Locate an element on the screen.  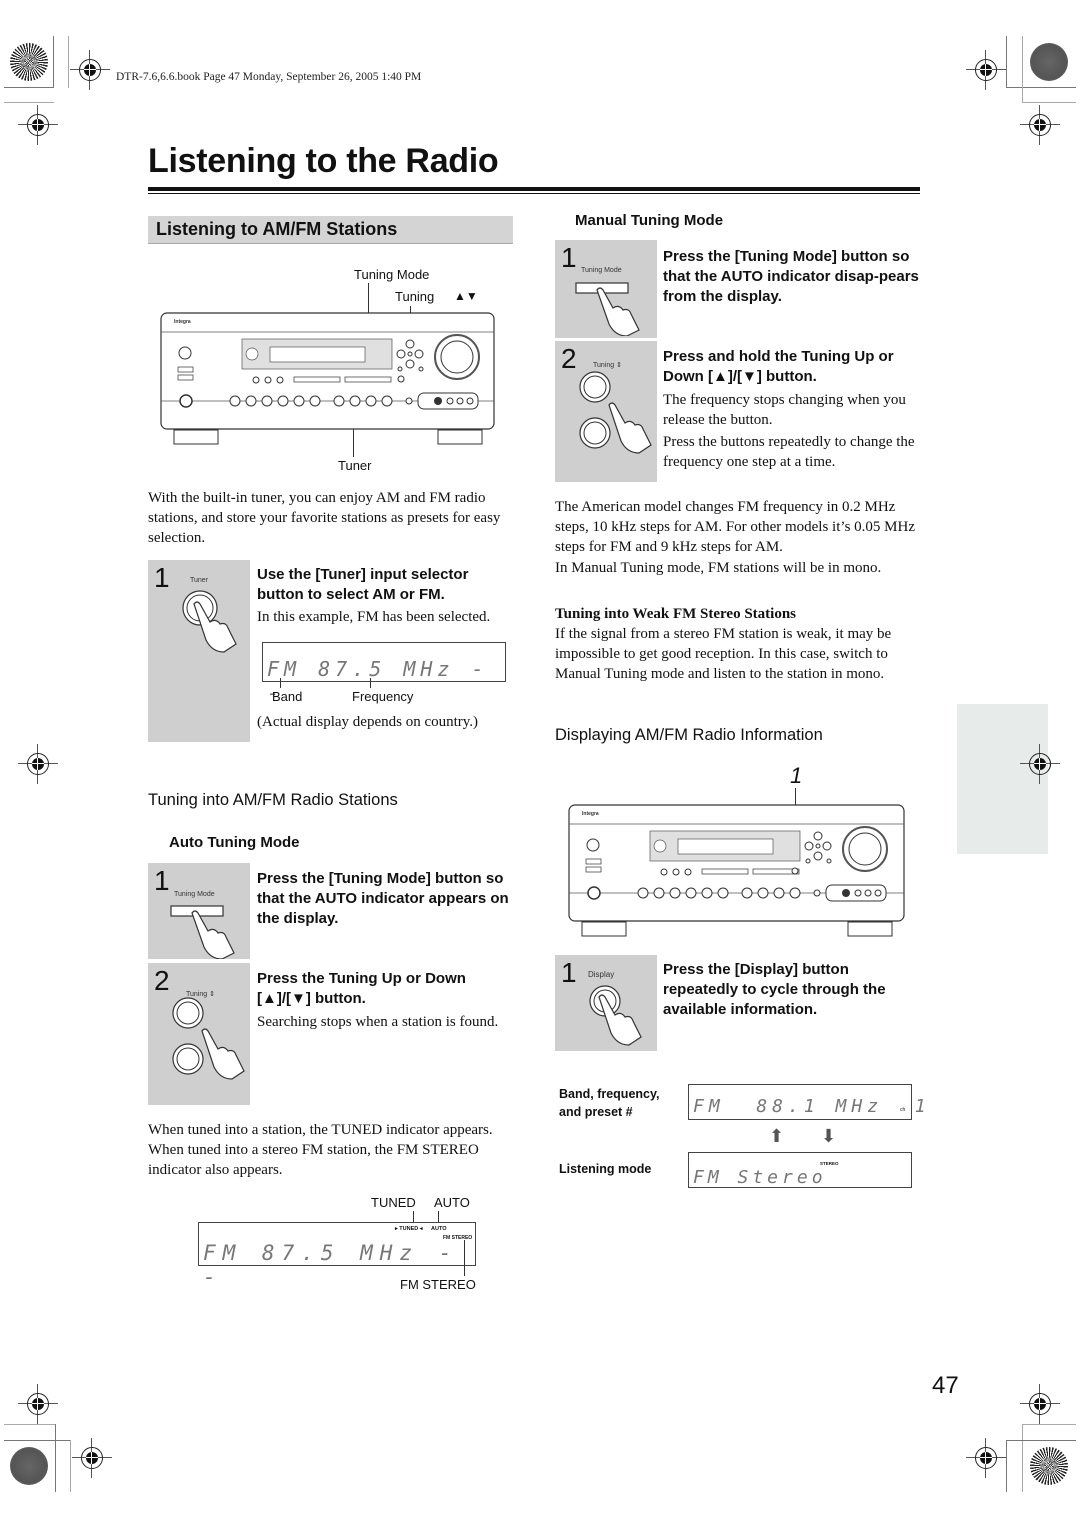
display-note: (Actual display depends on country.) is located at coordinates (368, 722).